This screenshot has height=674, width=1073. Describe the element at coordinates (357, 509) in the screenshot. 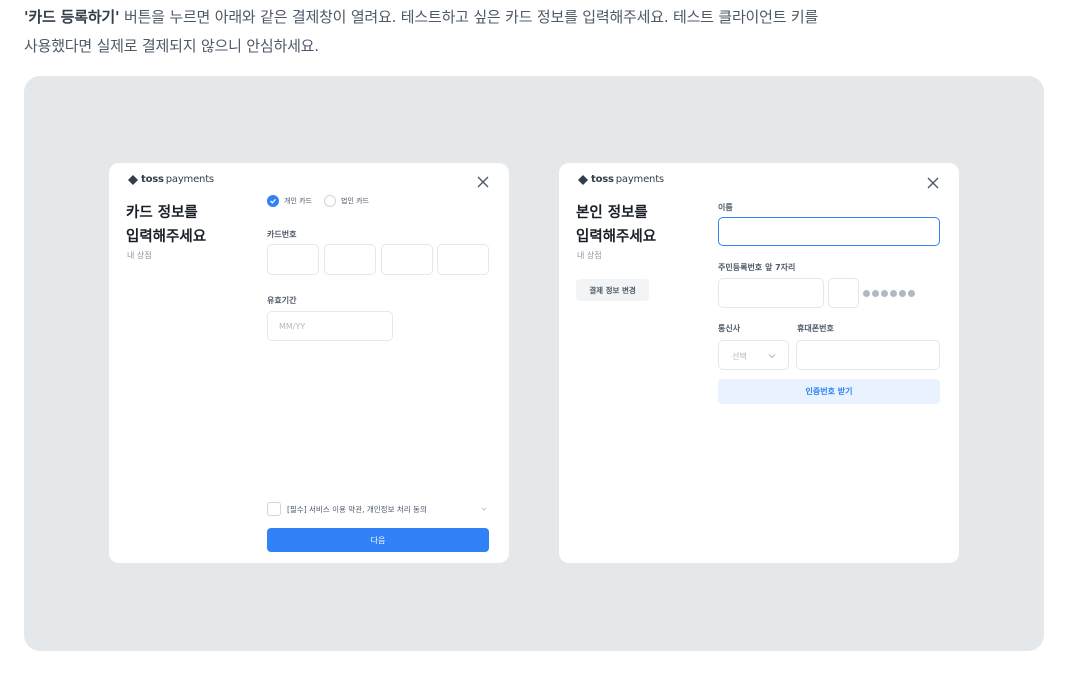

I see `terms-label: [필수] 서비스 이용 약관, 개인정보 처리 동의` at that location.